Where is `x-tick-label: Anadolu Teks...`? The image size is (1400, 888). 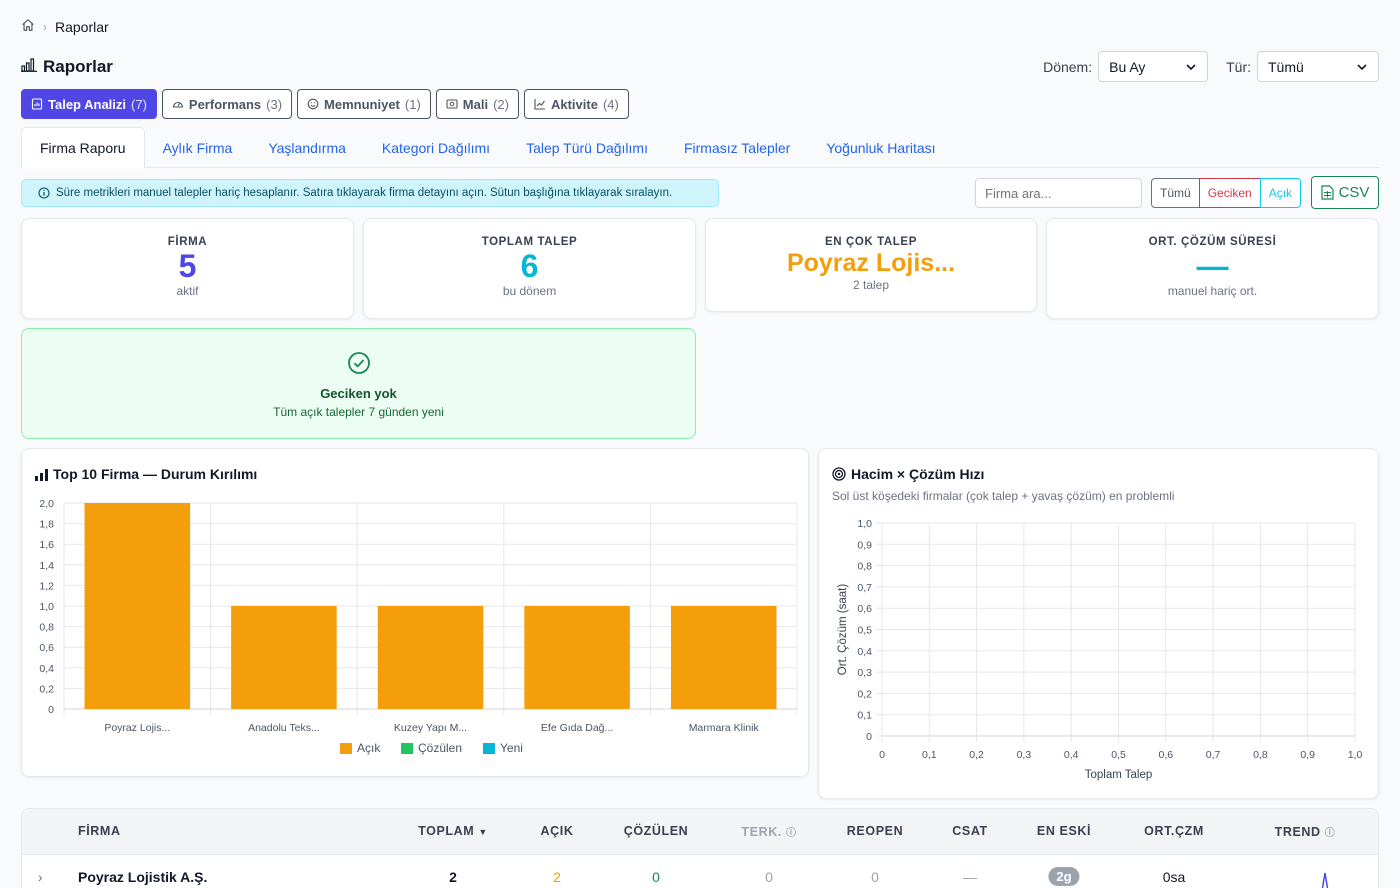 x-tick-label: Anadolu Teks... is located at coordinates (284, 728).